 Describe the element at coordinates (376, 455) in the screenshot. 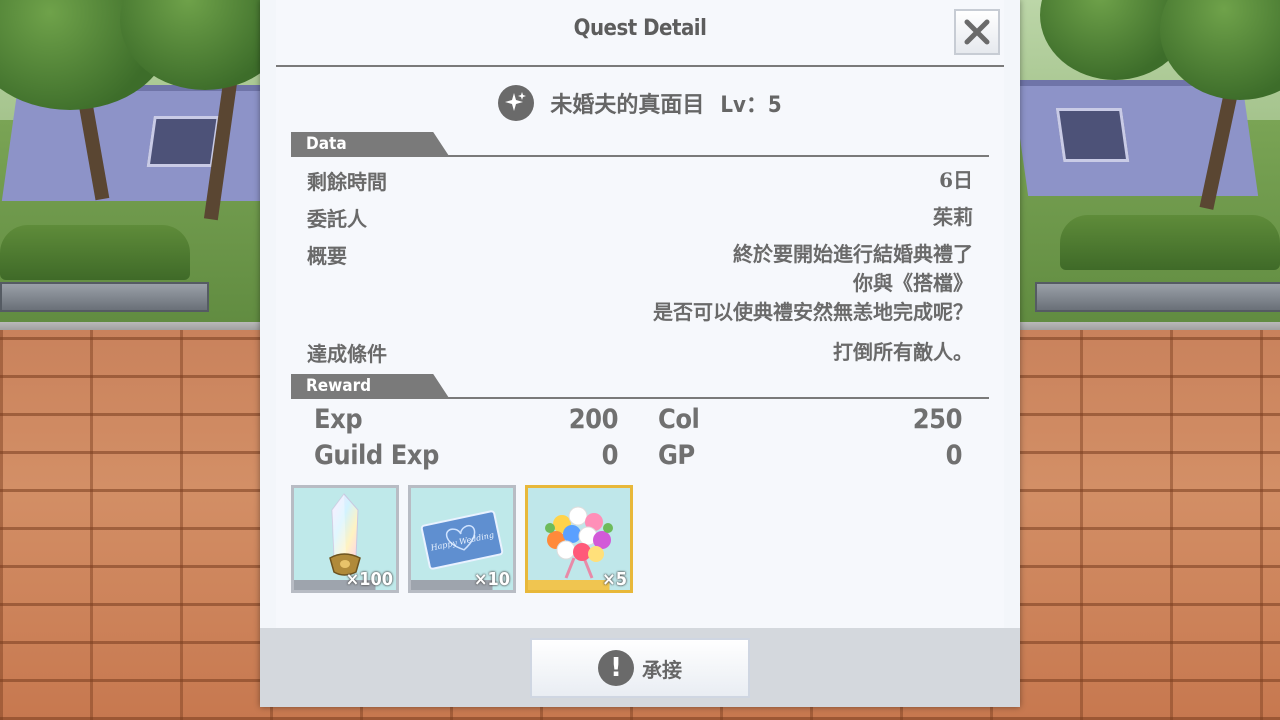

I see `guild-exp-label: Guild Exp` at that location.